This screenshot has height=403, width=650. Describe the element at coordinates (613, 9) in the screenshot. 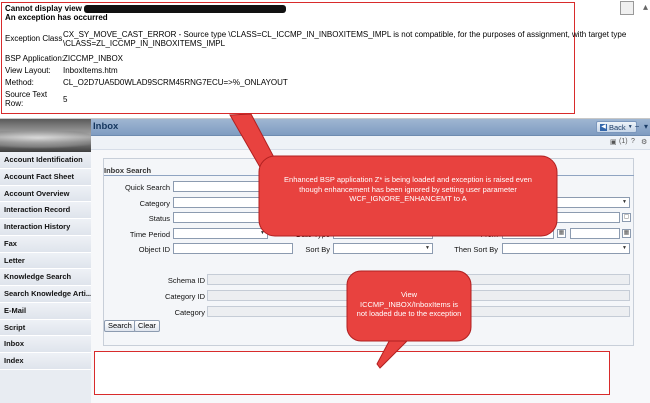

I see `window-controls: ▴` at that location.